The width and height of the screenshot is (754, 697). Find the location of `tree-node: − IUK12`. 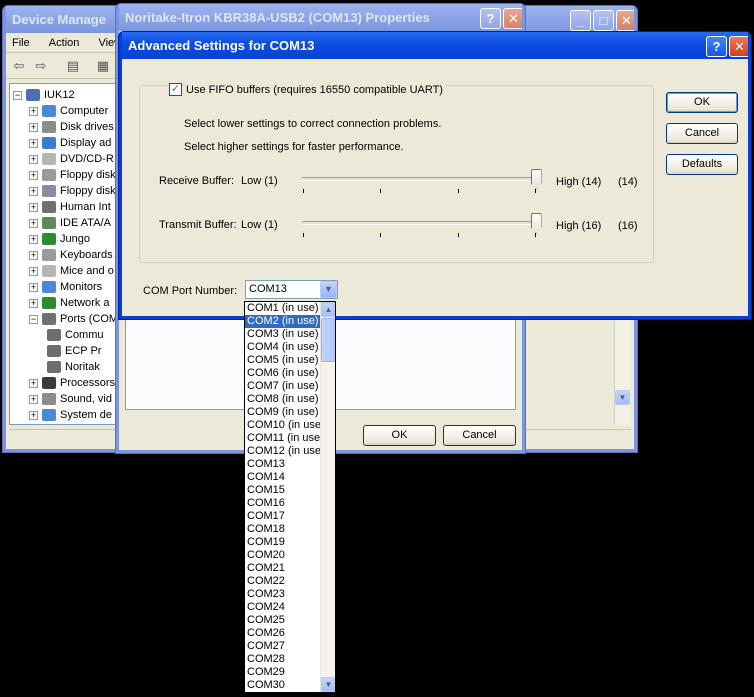

tree-node: − IUK12 is located at coordinates (44, 95).